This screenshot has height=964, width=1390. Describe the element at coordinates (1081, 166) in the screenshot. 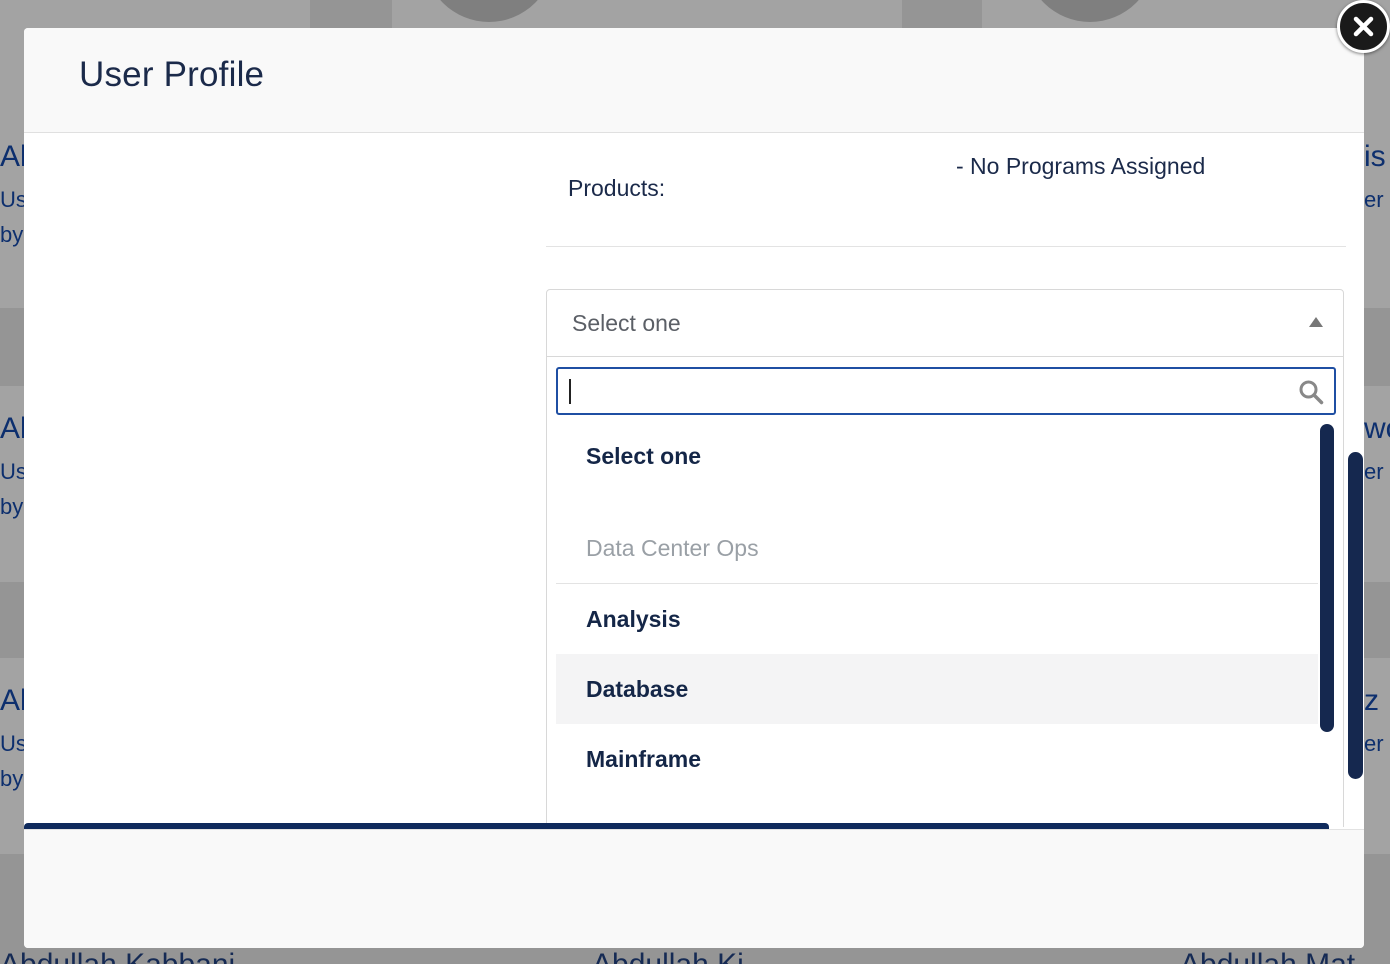

I see `programs-status: - No Programs Assigned` at that location.